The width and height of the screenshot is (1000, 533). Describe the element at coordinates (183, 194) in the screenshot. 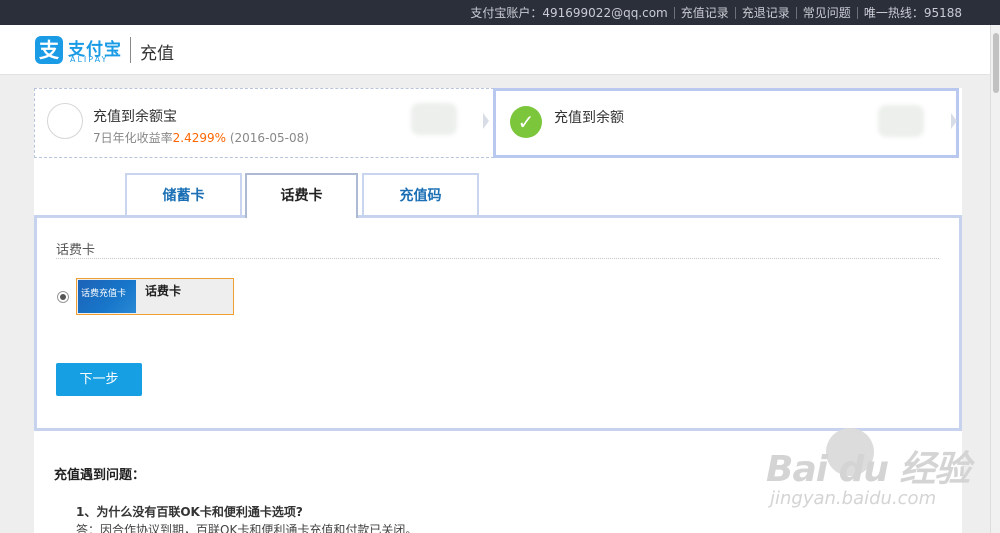

I see `tab-debit-card: 储蓄卡` at that location.